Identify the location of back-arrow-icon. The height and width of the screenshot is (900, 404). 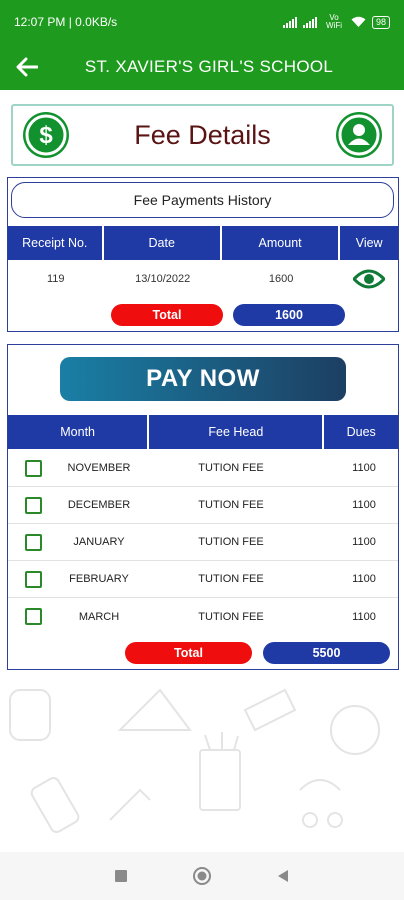
(27, 67).